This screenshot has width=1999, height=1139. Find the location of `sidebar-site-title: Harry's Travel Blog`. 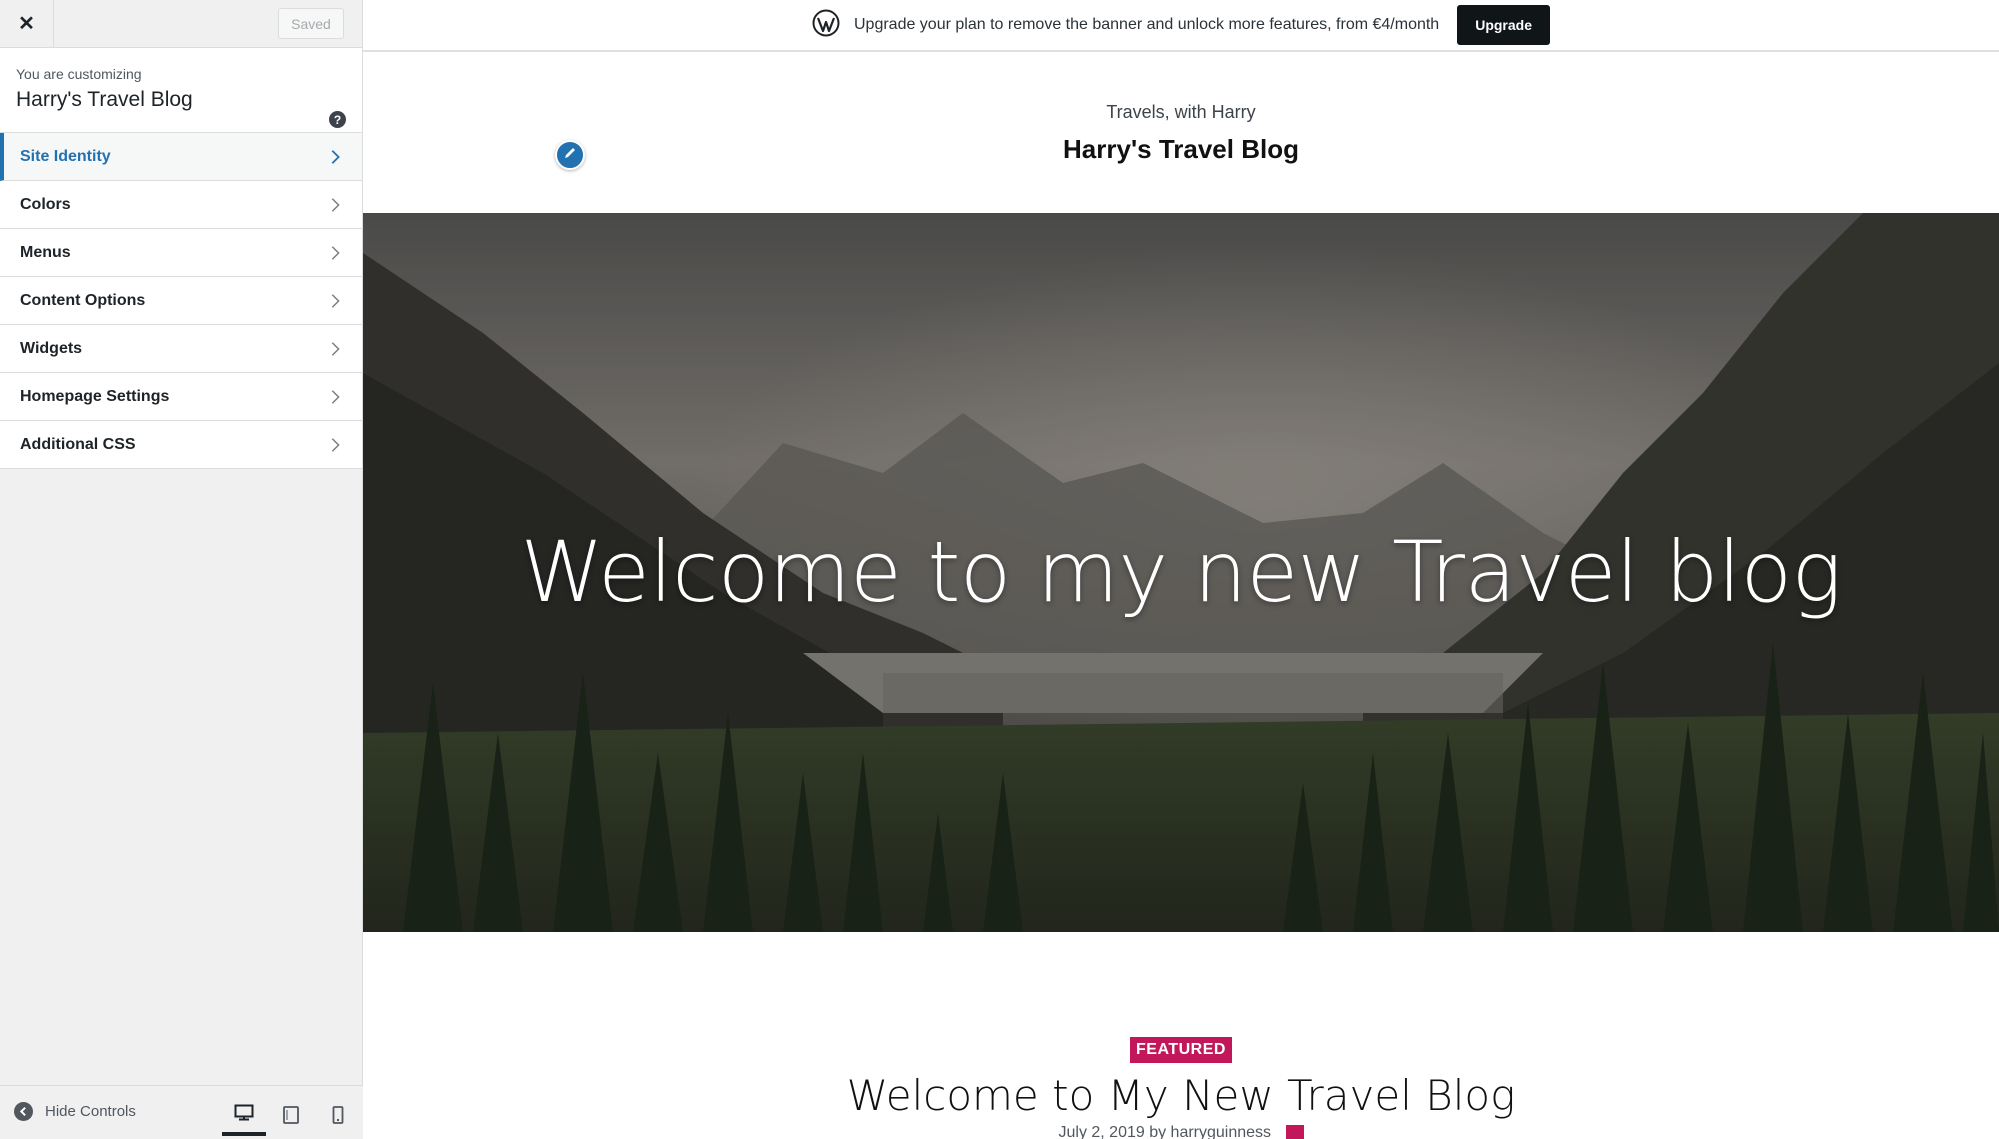

sidebar-site-title: Harry's Travel Blog is located at coordinates (104, 99).